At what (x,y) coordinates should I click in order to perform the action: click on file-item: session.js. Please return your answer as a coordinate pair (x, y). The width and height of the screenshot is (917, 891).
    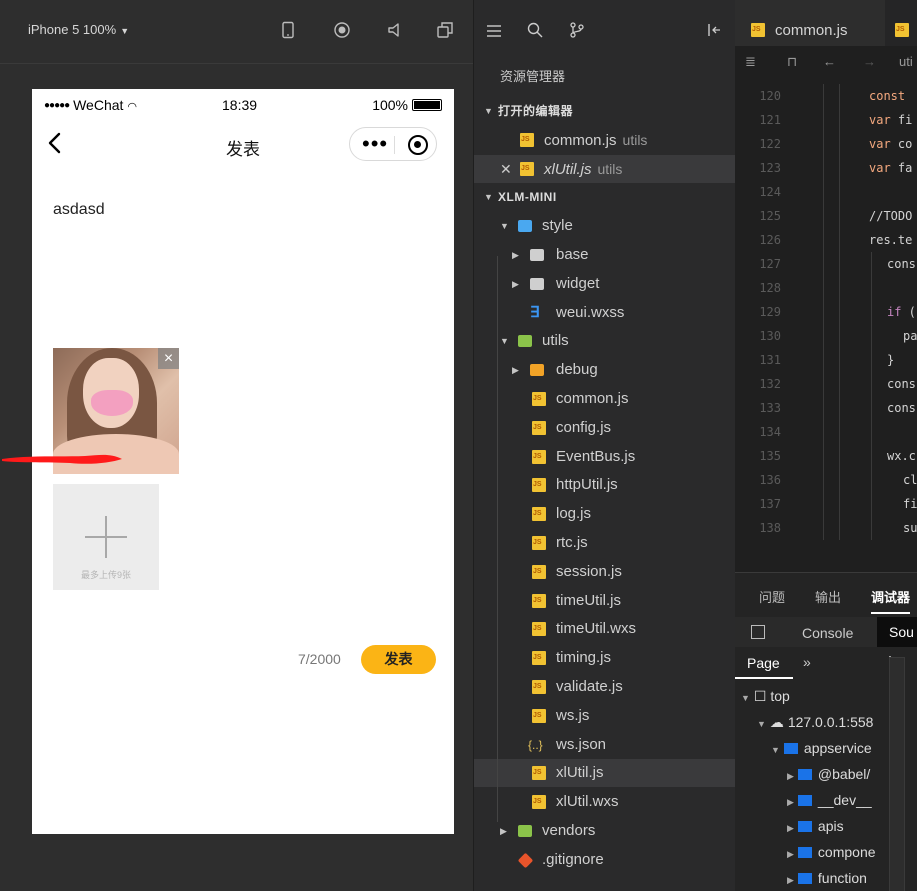
    Looking at the image, I should click on (605, 572).